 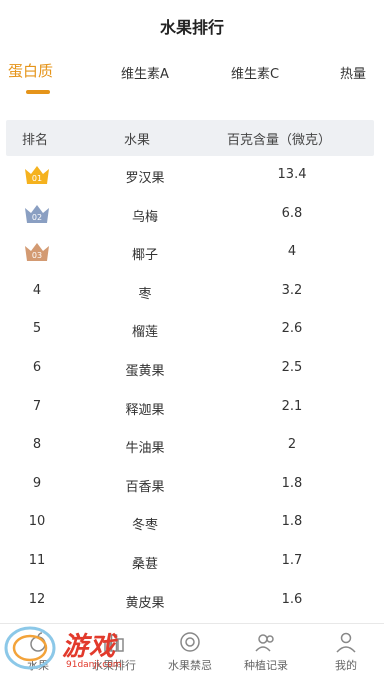 What do you see at coordinates (190, 138) in the screenshot?
I see `table-header: 排名 水果 百克含量（微克）` at bounding box center [190, 138].